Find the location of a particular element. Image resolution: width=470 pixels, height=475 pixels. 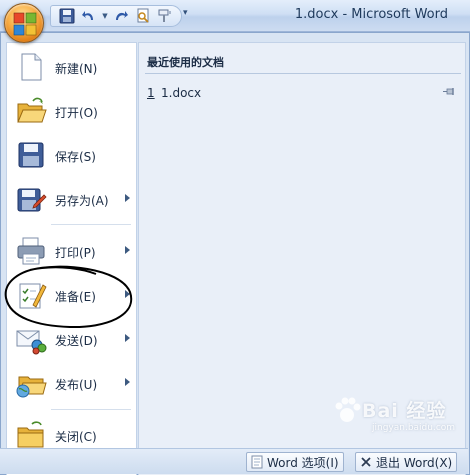

menu-item-send: 发送(D) is located at coordinates (71, 339).